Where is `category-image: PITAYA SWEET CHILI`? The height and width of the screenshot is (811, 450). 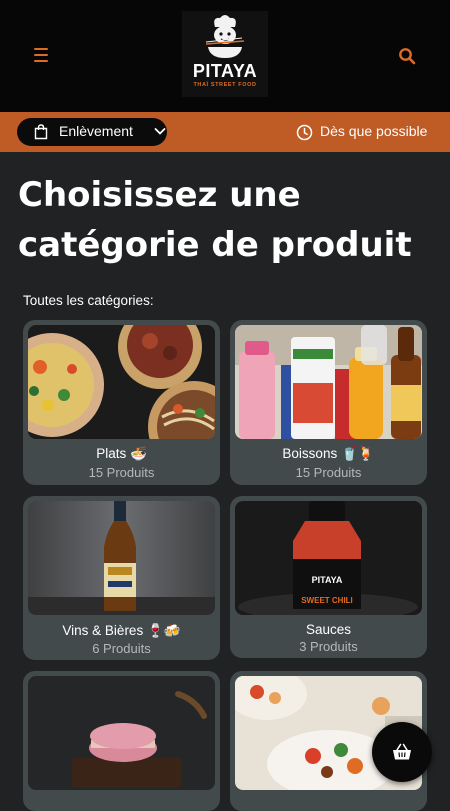 category-image: PITAYA SWEET CHILI is located at coordinates (328, 558).